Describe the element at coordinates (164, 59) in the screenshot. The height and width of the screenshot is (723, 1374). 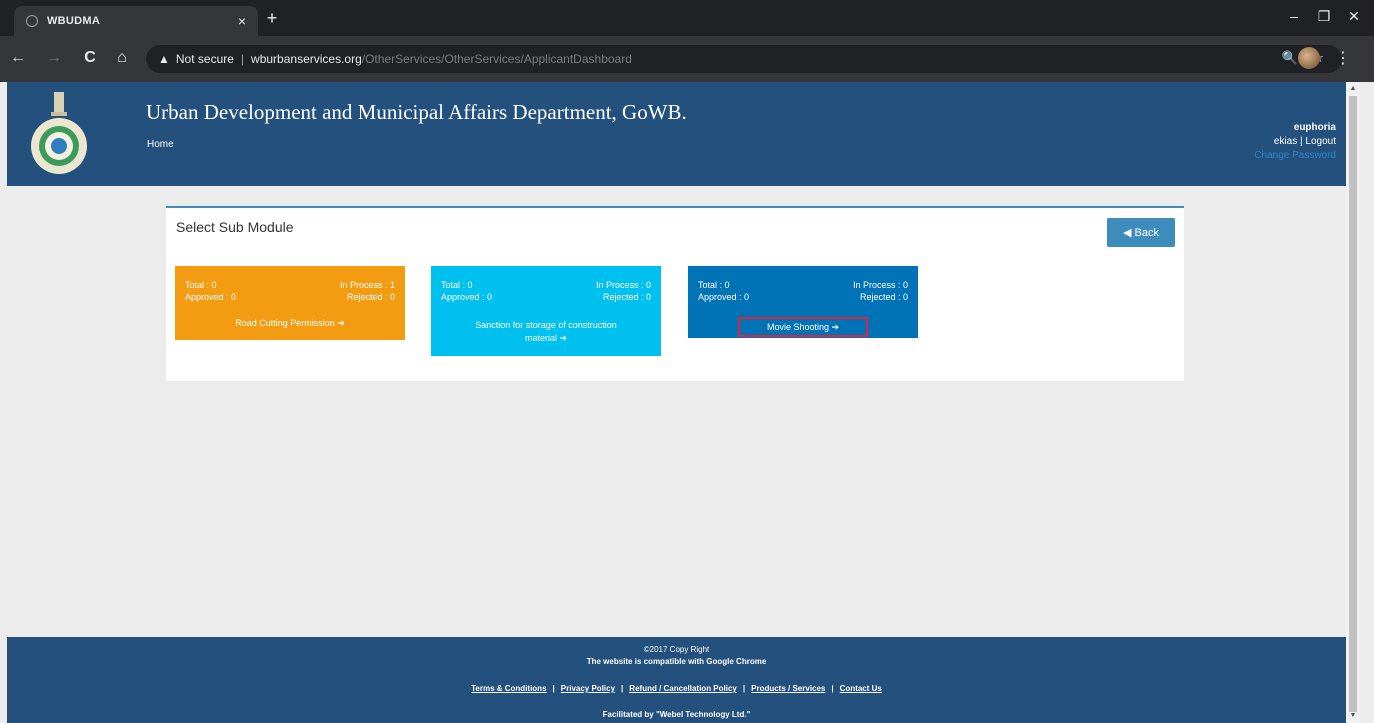
I see `warning-icon: ▲` at that location.